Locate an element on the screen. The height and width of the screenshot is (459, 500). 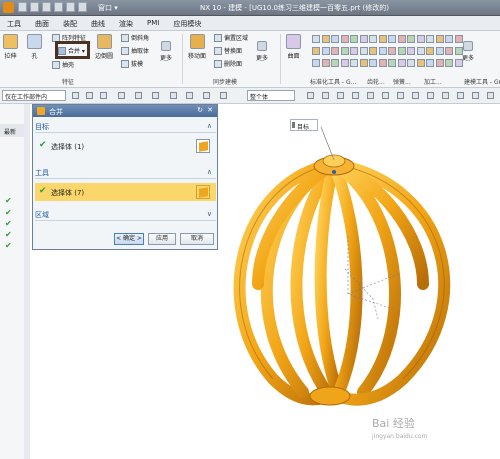
target-section-header: 目标 ∧ is located at coordinates (125, 127).